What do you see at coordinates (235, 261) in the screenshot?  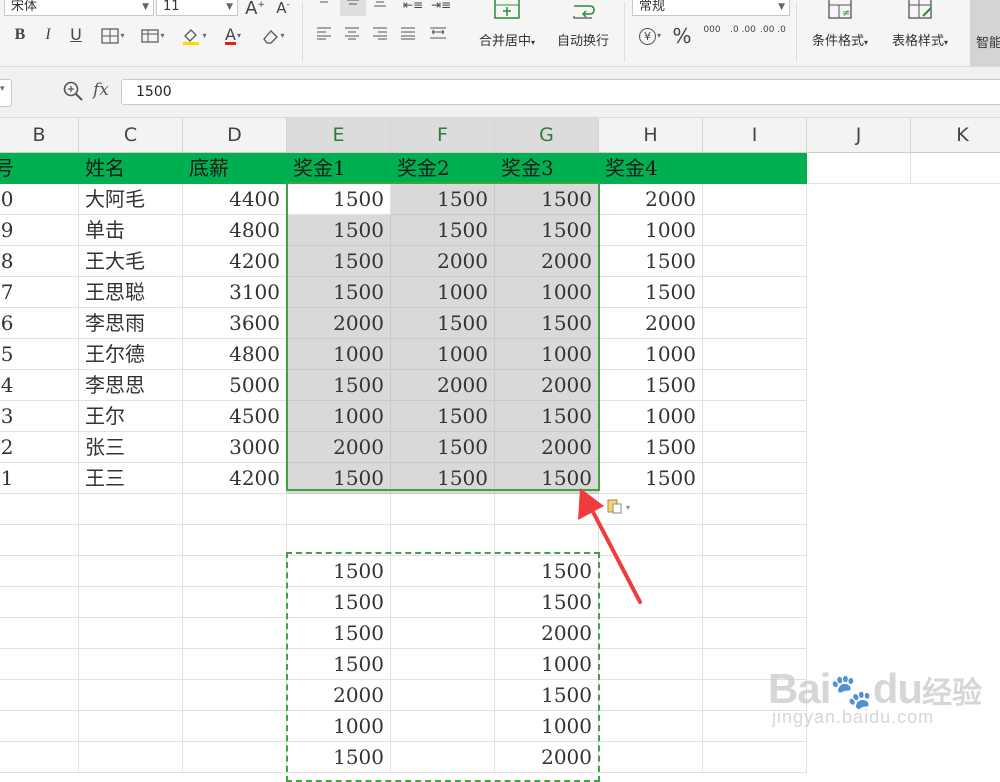 I see `cell-base: 4200` at bounding box center [235, 261].